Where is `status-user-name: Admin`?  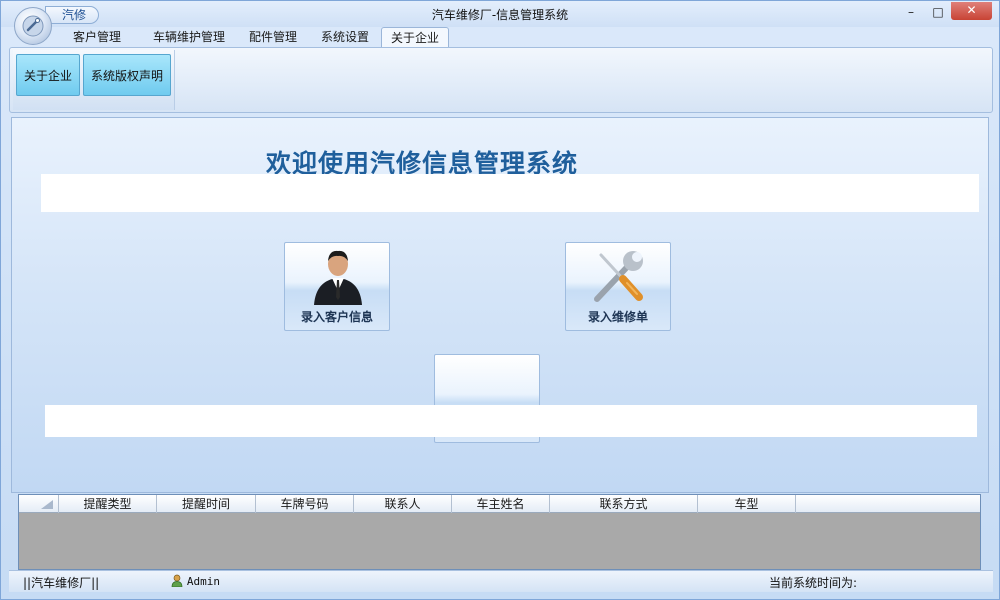
status-user-name: Admin is located at coordinates (203, 581).